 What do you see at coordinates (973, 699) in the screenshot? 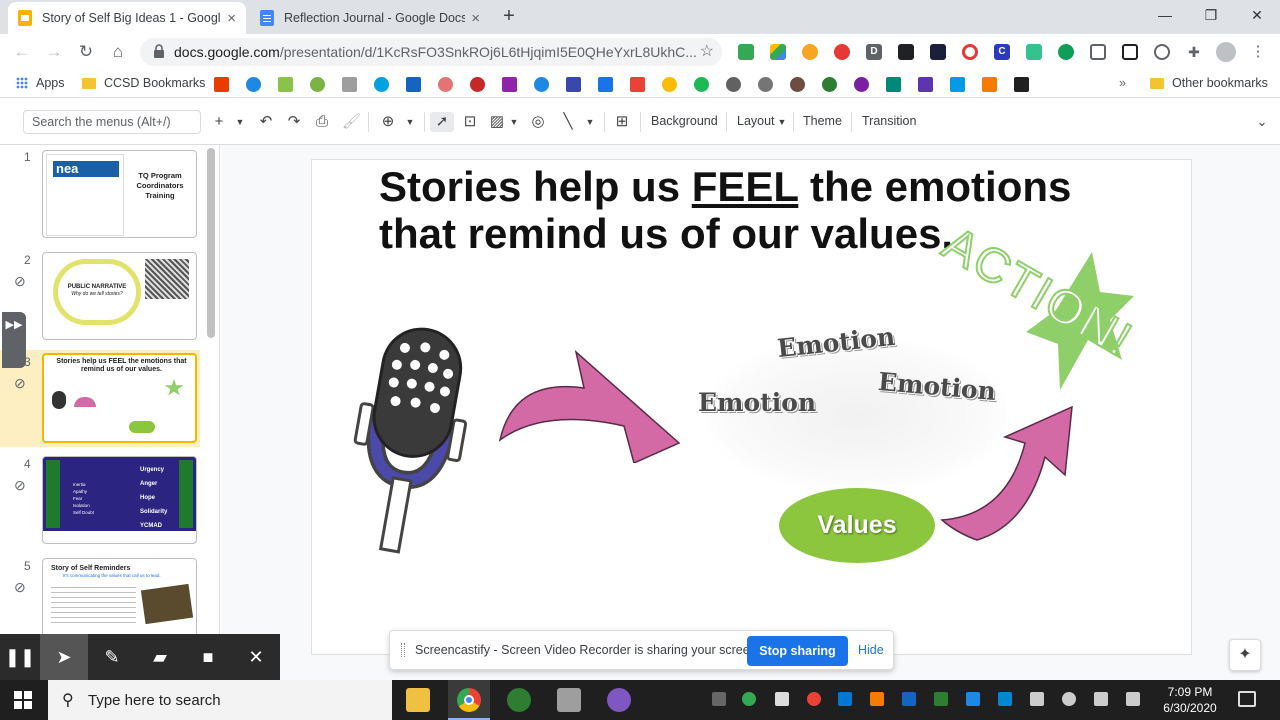
I see `bluetooth-icon` at bounding box center [973, 699].